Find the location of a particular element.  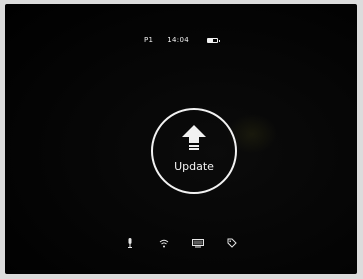

update-label: Update is located at coordinates (194, 166).